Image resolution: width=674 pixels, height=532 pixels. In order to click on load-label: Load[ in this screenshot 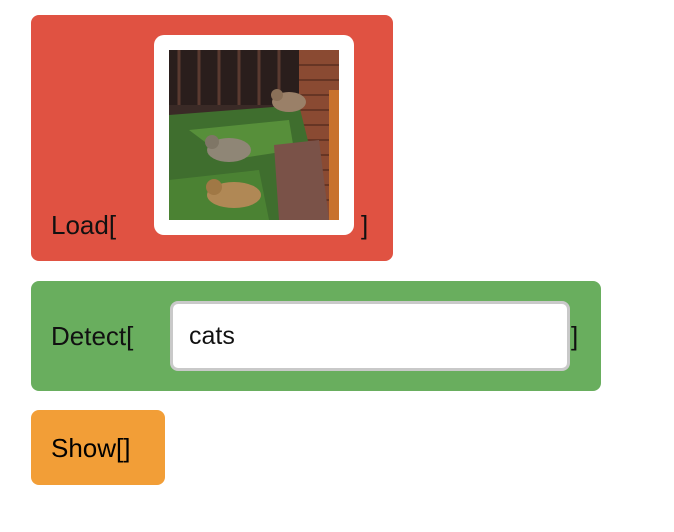, I will do `click(84, 225)`.